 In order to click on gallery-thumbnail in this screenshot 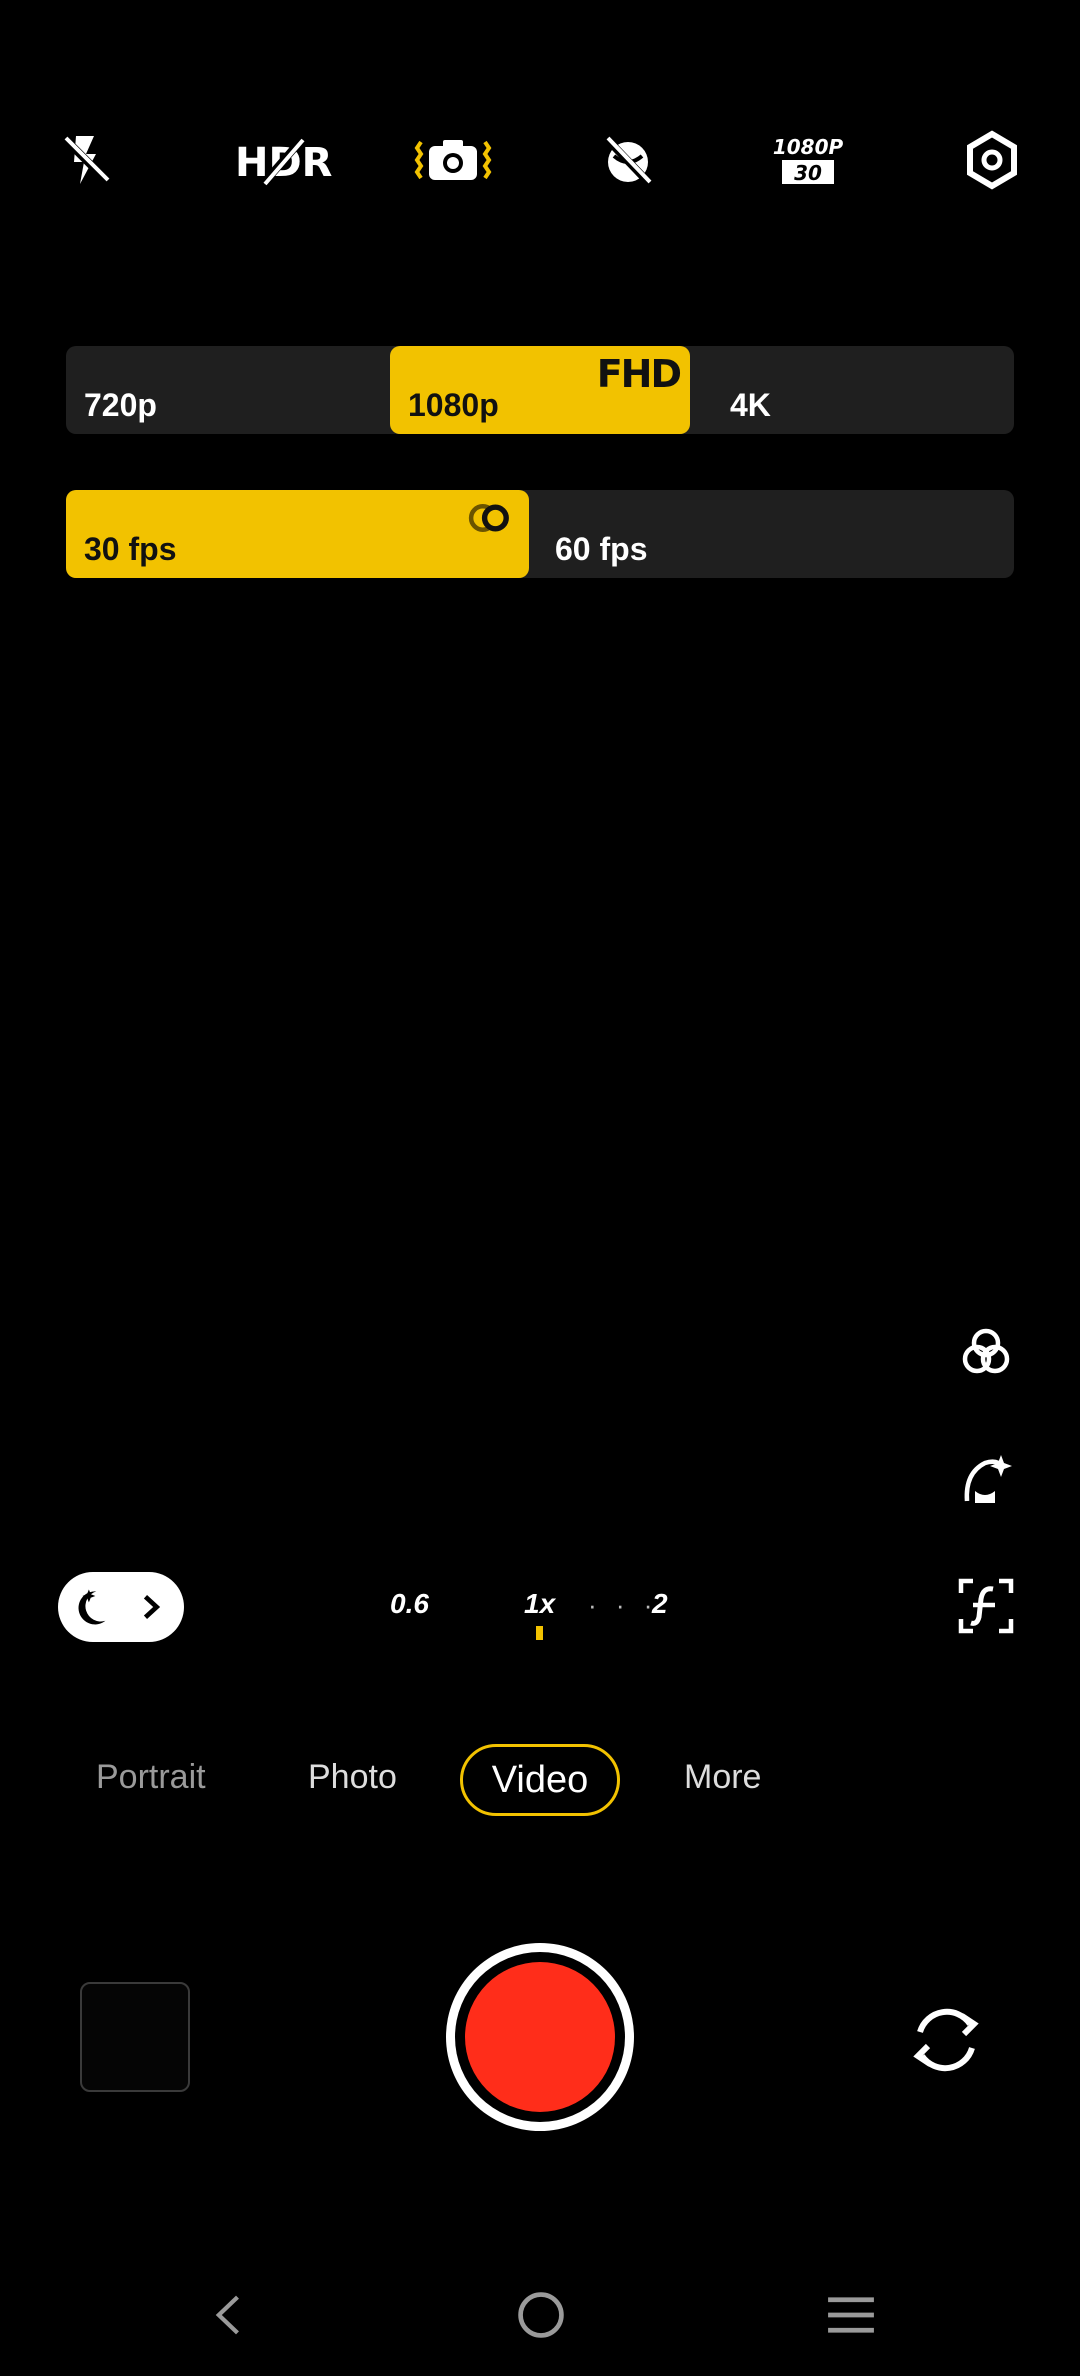, I will do `click(135, 2037)`.